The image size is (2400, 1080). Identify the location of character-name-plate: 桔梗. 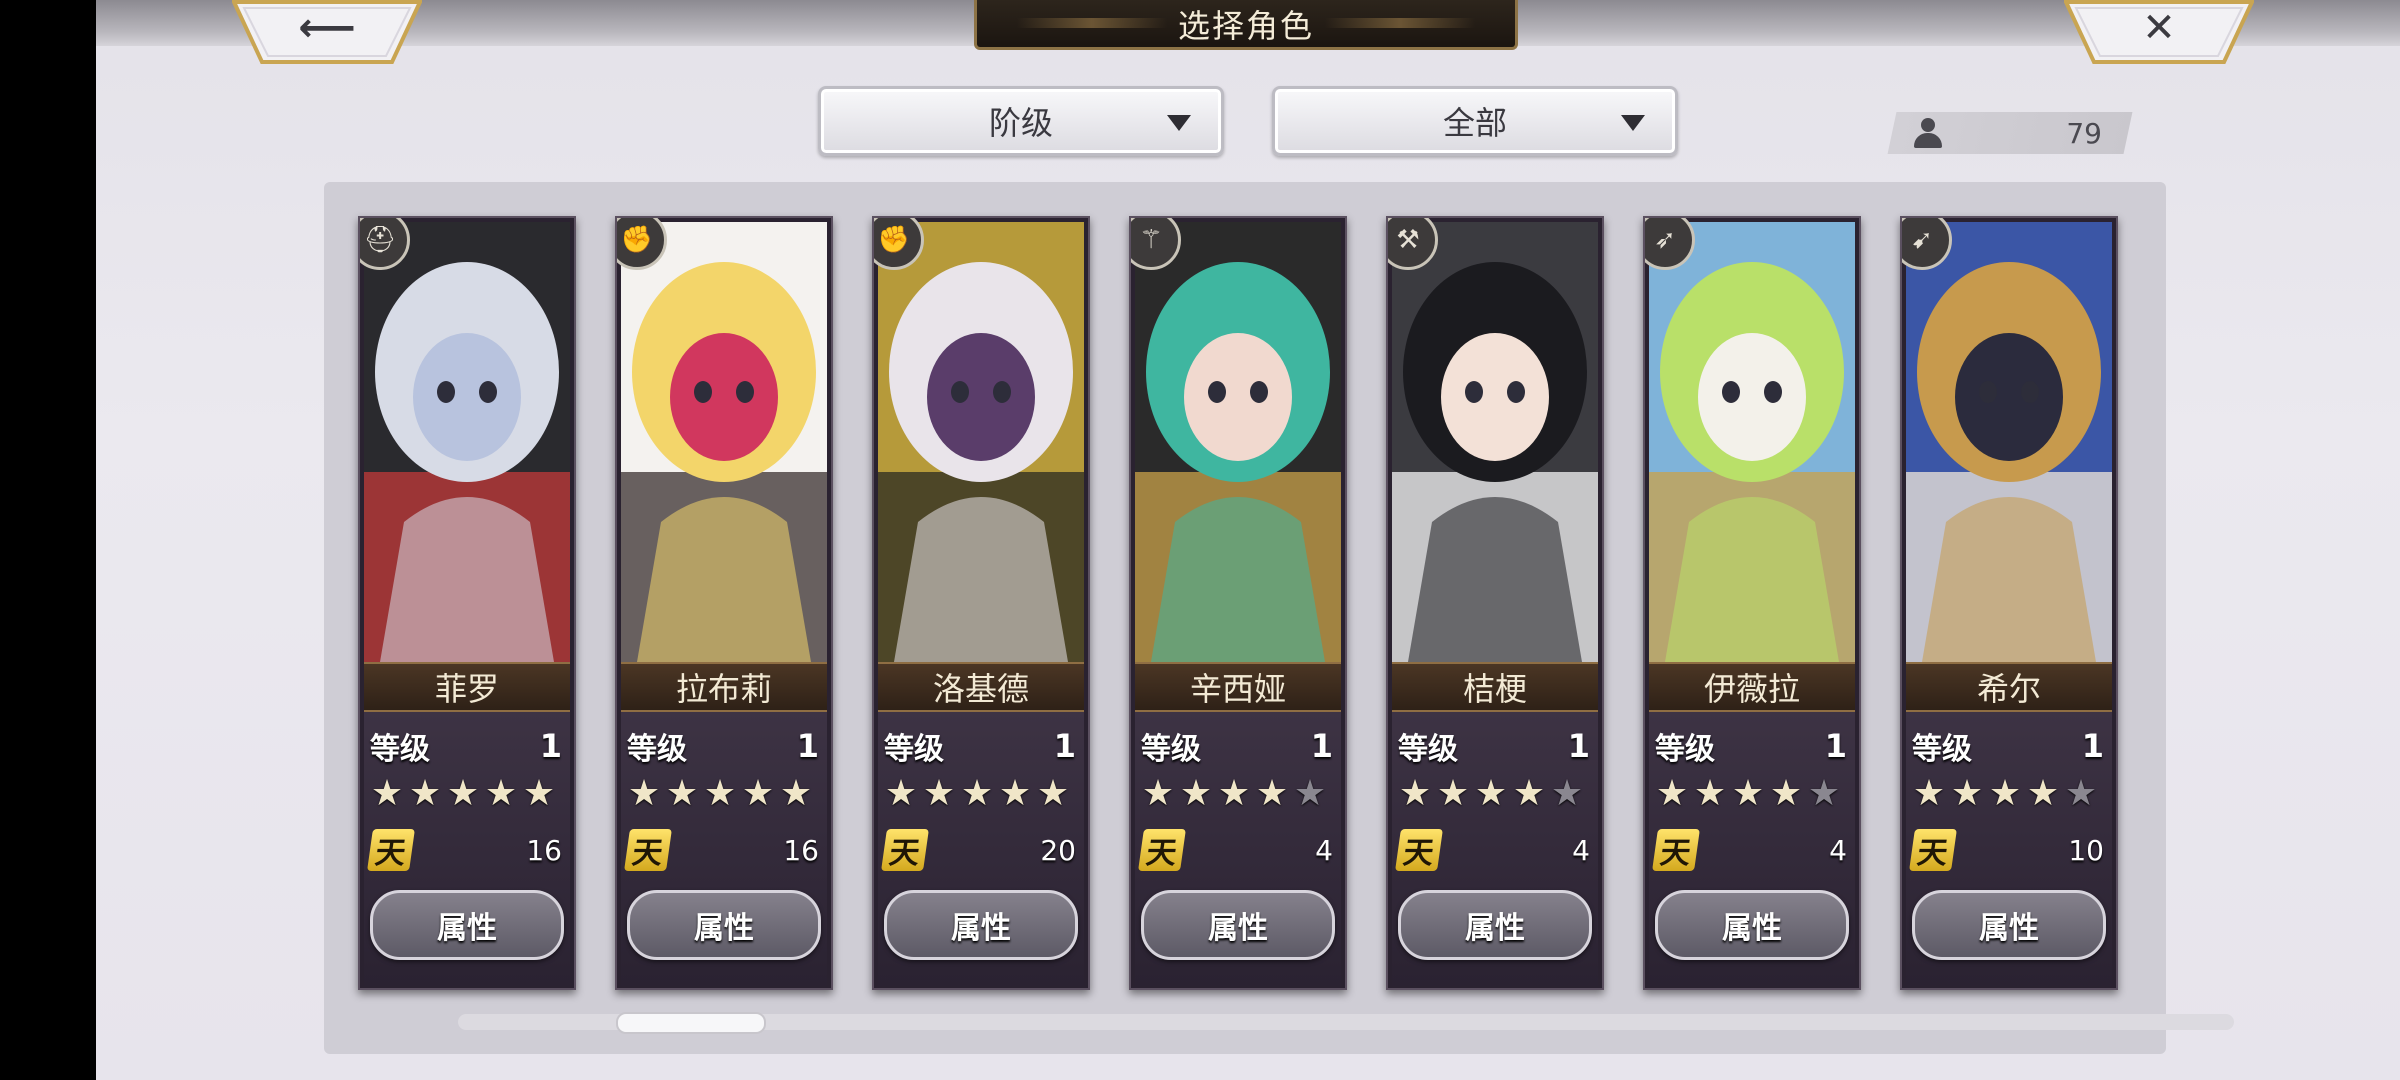
(1495, 687).